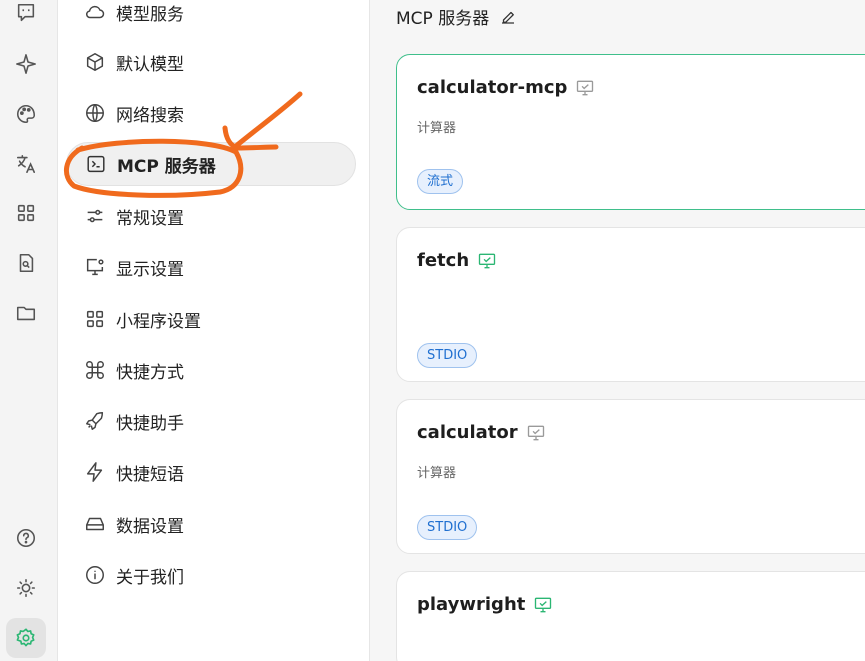  I want to click on server-name: calculator-mcp, so click(492, 87).